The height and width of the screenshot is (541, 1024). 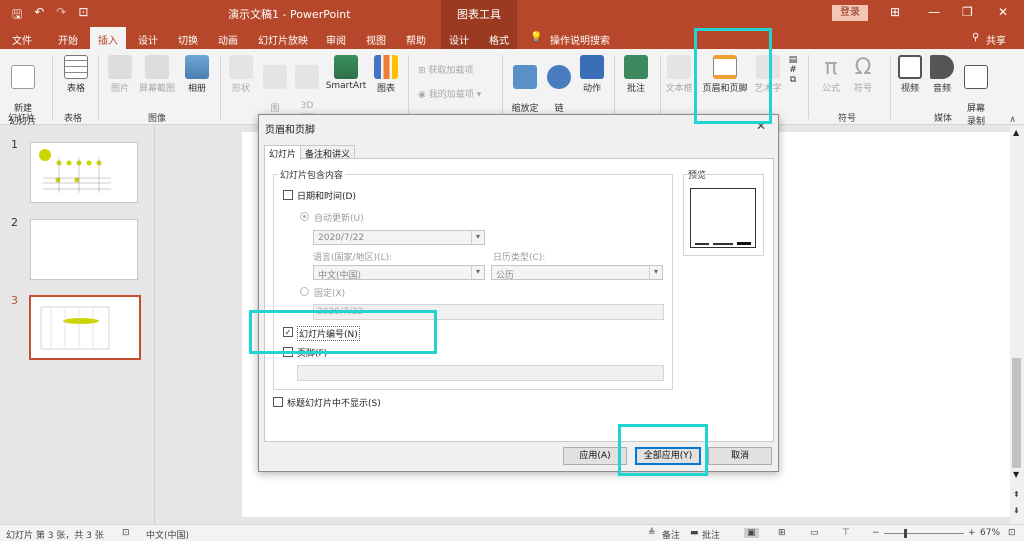 What do you see at coordinates (328, 152) in the screenshot?
I see `tab-notes-handouts: 备注和讲义` at bounding box center [328, 152].